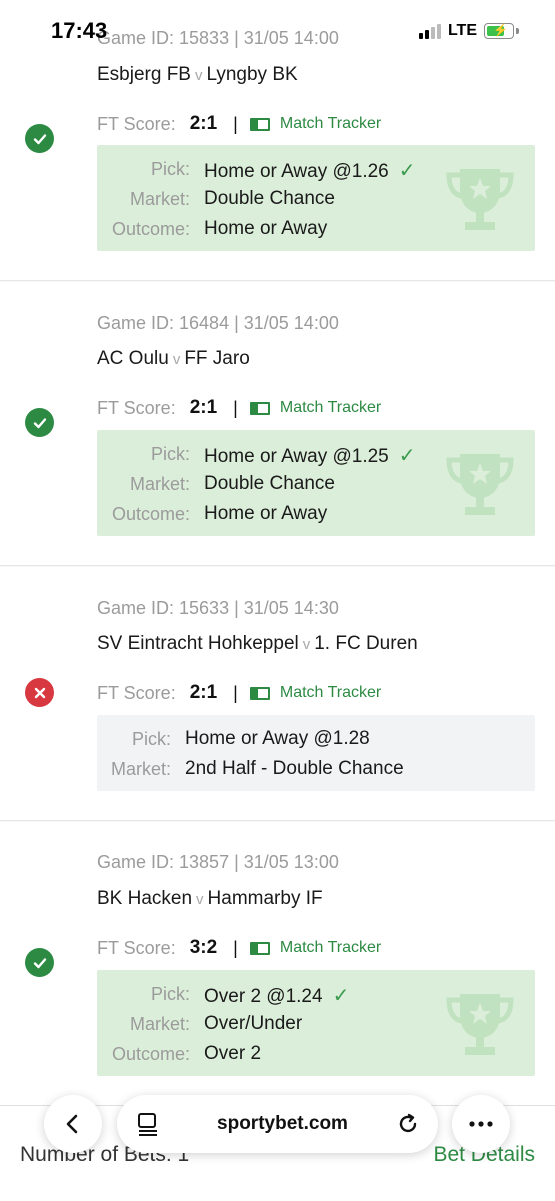  What do you see at coordinates (144, 74) in the screenshot?
I see `home-team: Esbjerg FB` at bounding box center [144, 74].